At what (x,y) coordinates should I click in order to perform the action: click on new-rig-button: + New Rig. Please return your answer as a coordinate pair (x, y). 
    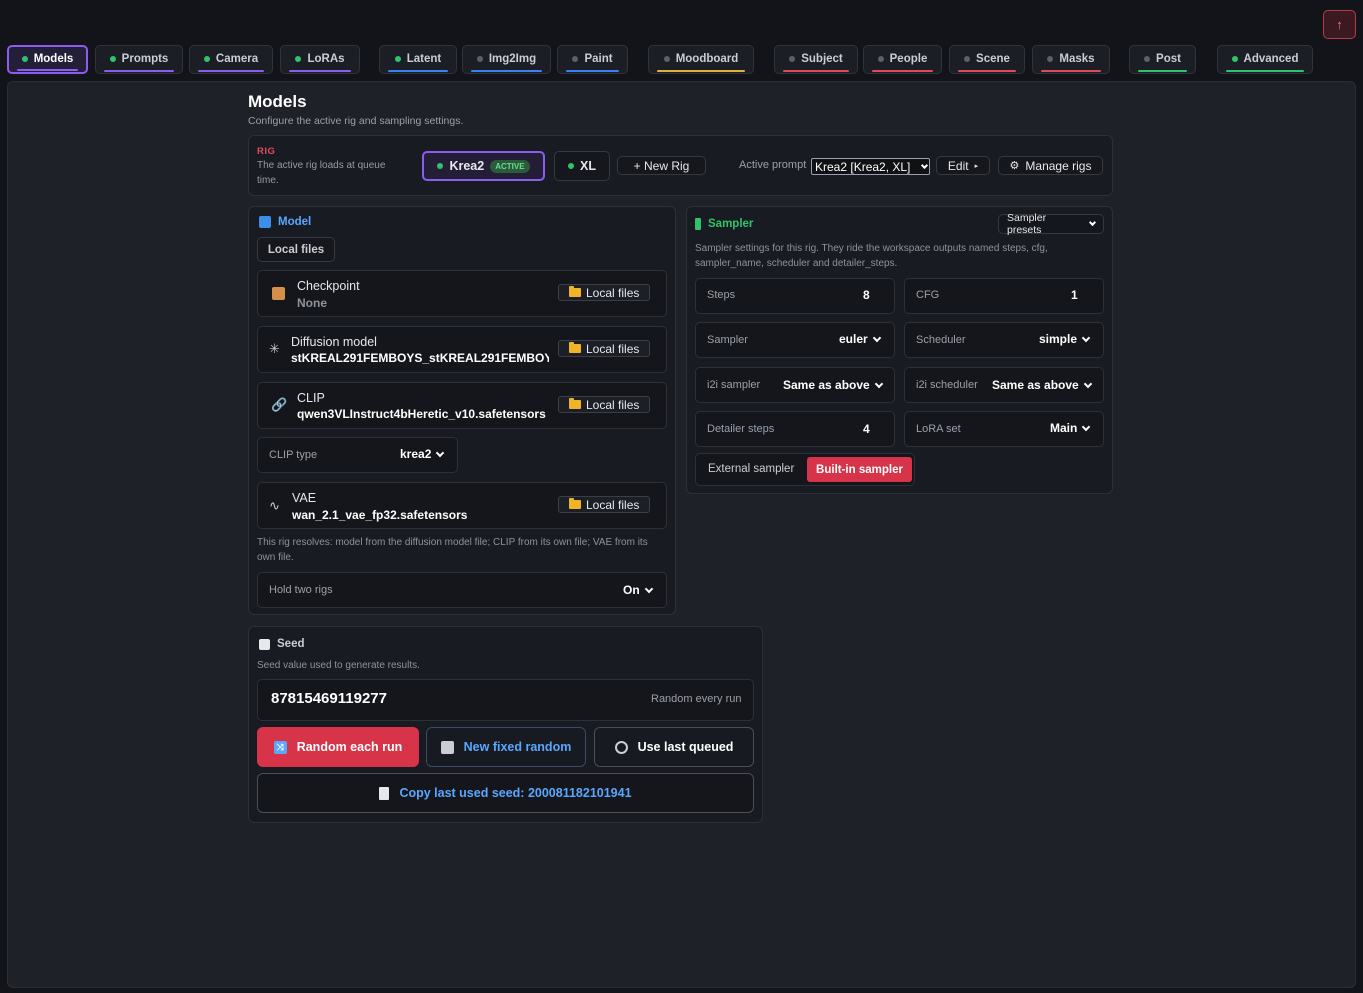
    Looking at the image, I should click on (661, 165).